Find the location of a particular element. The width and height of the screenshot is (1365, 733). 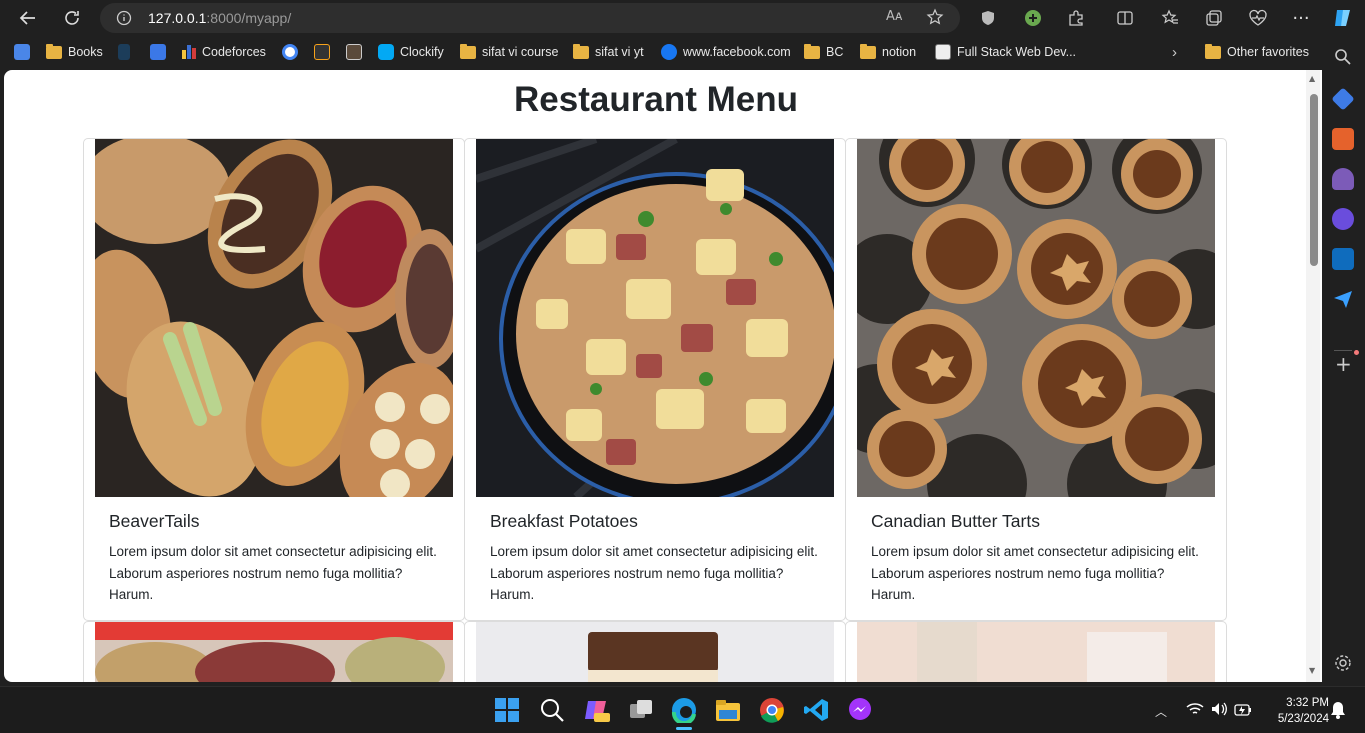

active-indicator is located at coordinates (684, 728).